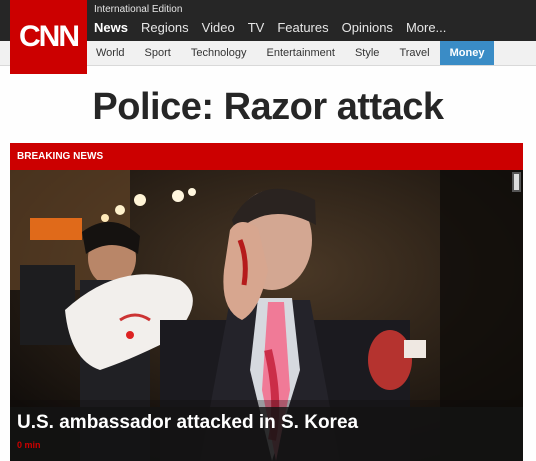  I want to click on nav-item-news: News, so click(111, 27).